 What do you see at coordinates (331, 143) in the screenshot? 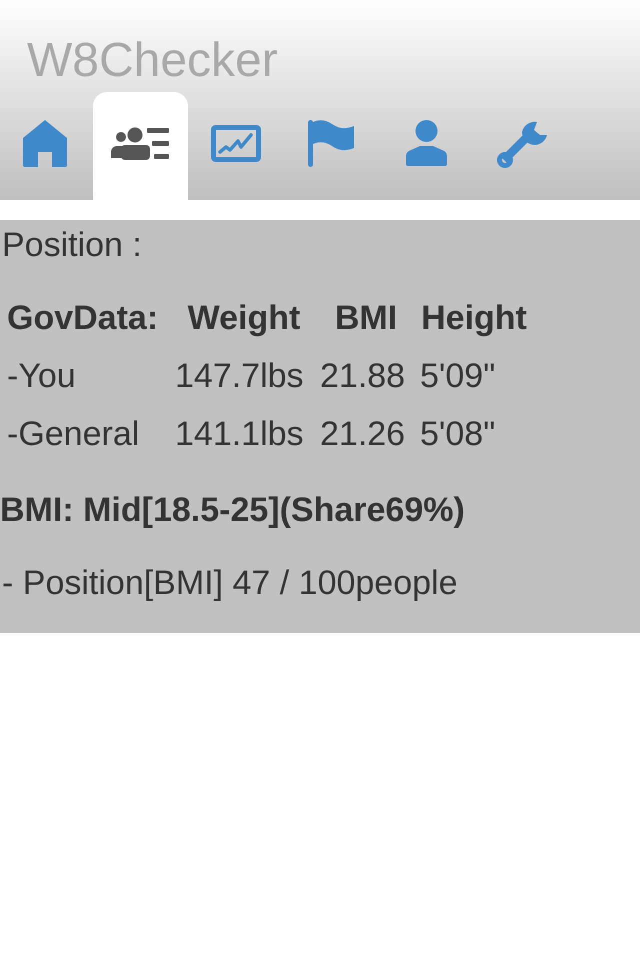
I see `flag-icon` at bounding box center [331, 143].